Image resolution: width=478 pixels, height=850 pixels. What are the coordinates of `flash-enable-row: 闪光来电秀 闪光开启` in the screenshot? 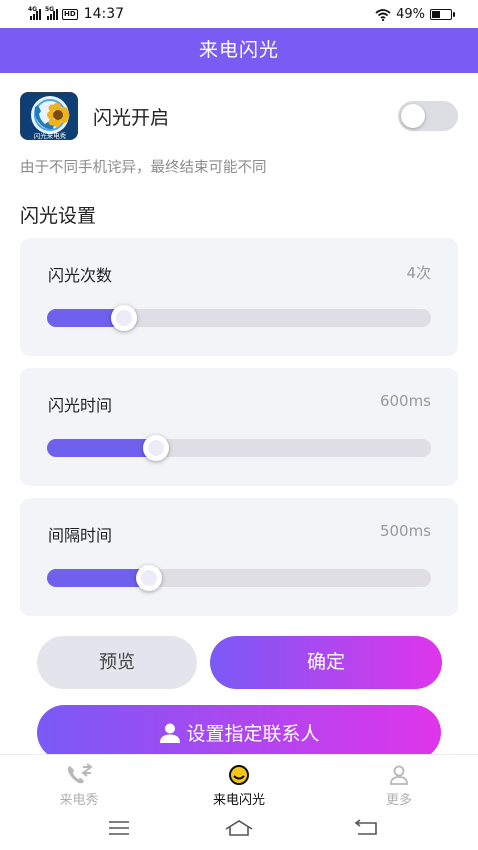 It's located at (239, 116).